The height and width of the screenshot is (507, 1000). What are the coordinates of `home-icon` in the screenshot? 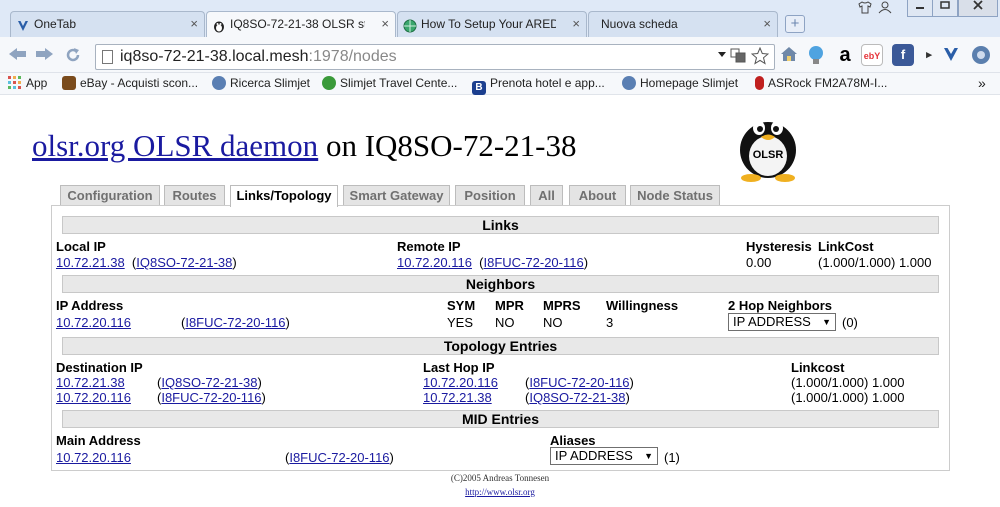 It's located at (789, 55).